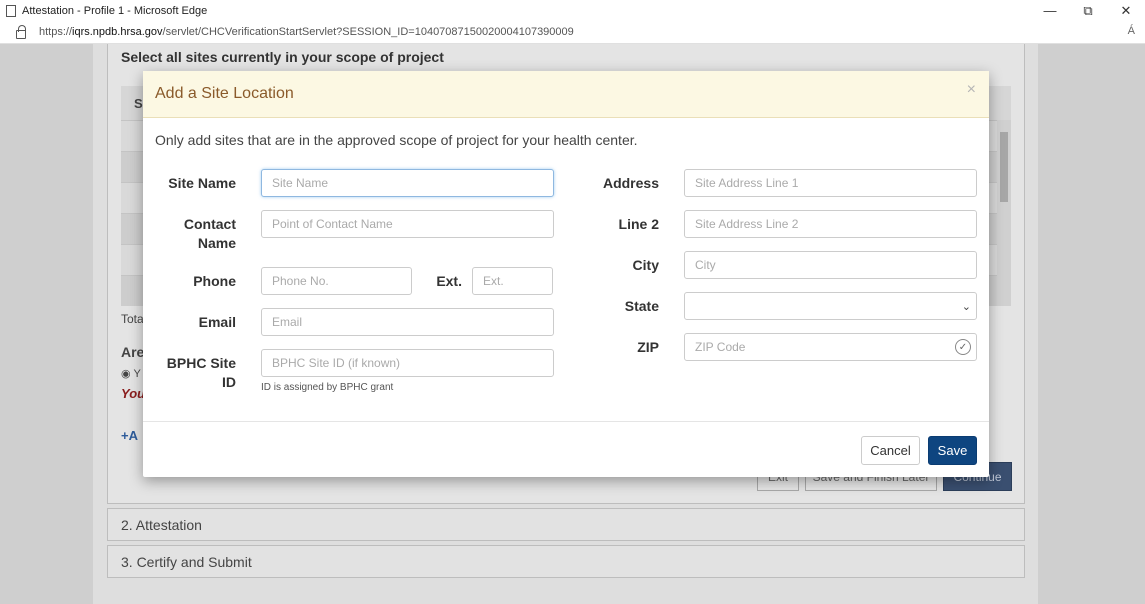  Describe the element at coordinates (133, 352) in the screenshot. I see `question-fragment: Are` at that location.